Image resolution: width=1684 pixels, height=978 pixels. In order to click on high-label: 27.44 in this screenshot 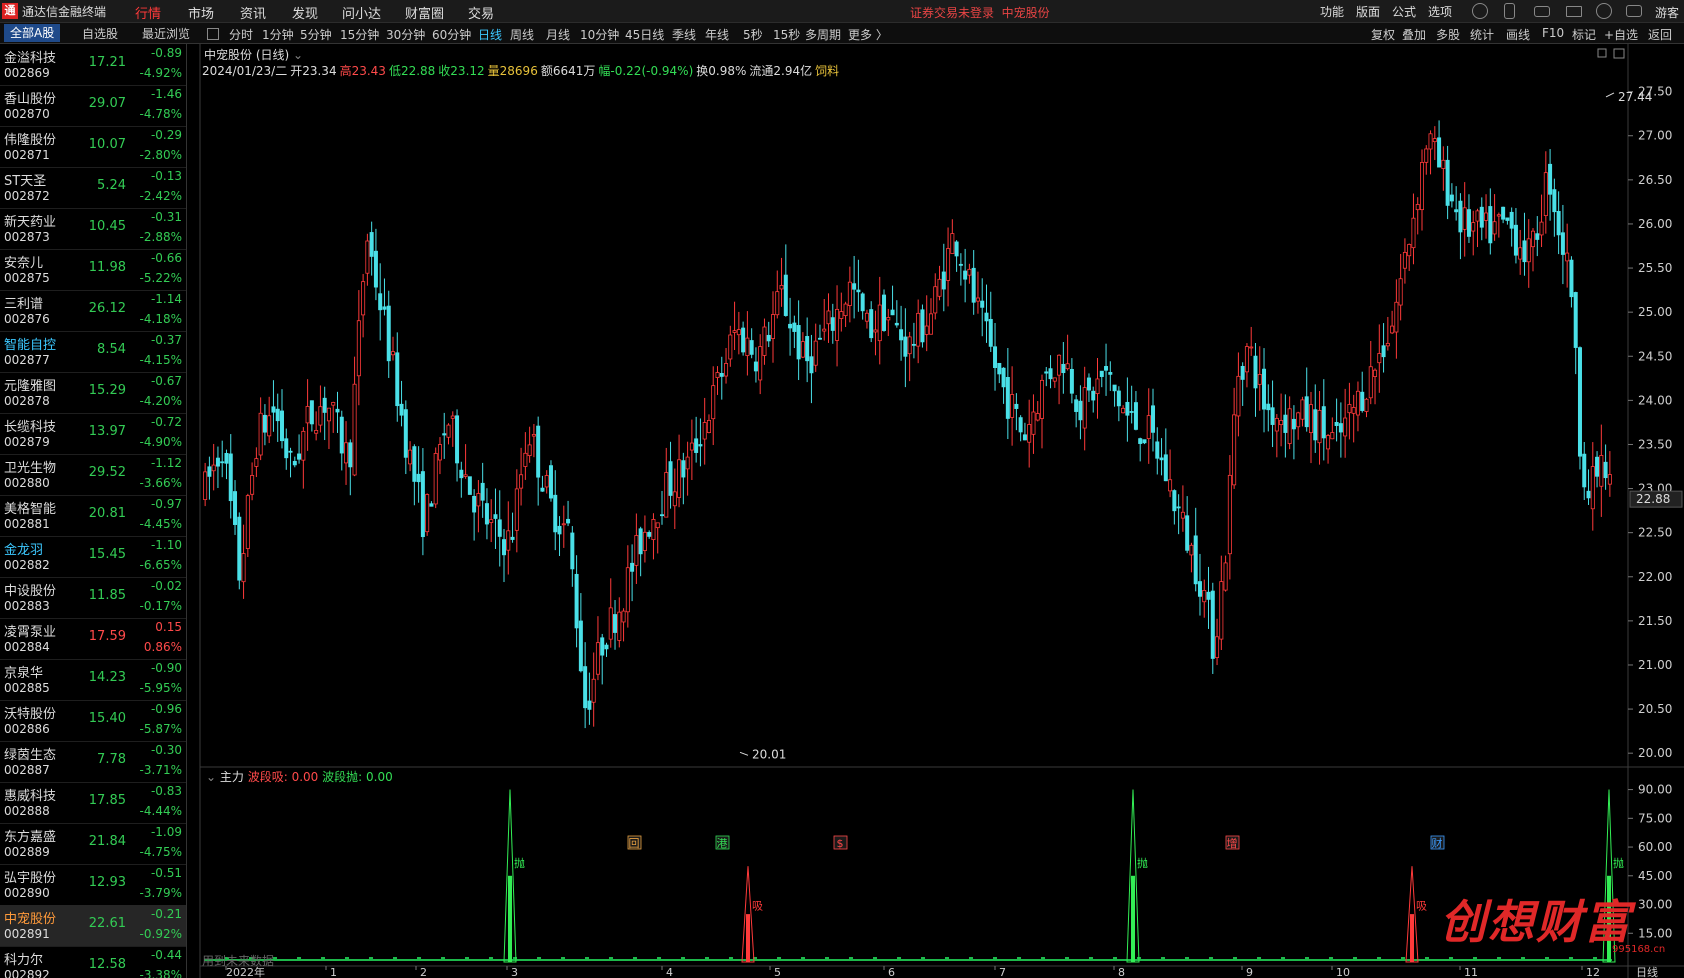, I will do `click(1635, 97)`.